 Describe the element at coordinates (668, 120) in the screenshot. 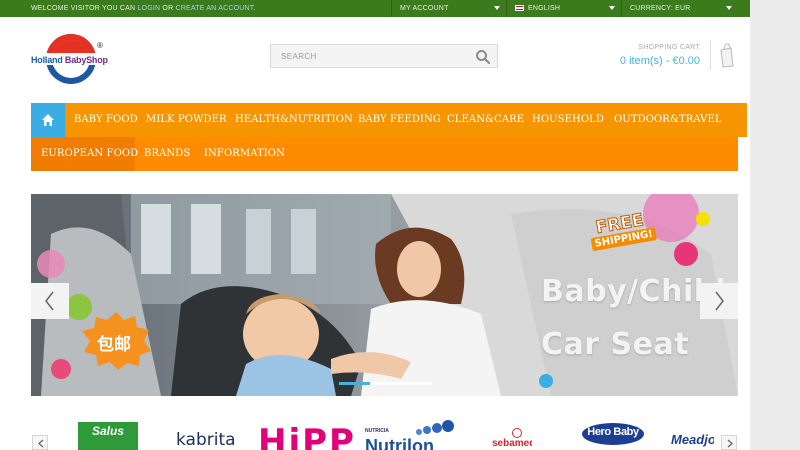

I see `nav-item-outdoor-travel: OUTDOOR&TRAVEL` at that location.